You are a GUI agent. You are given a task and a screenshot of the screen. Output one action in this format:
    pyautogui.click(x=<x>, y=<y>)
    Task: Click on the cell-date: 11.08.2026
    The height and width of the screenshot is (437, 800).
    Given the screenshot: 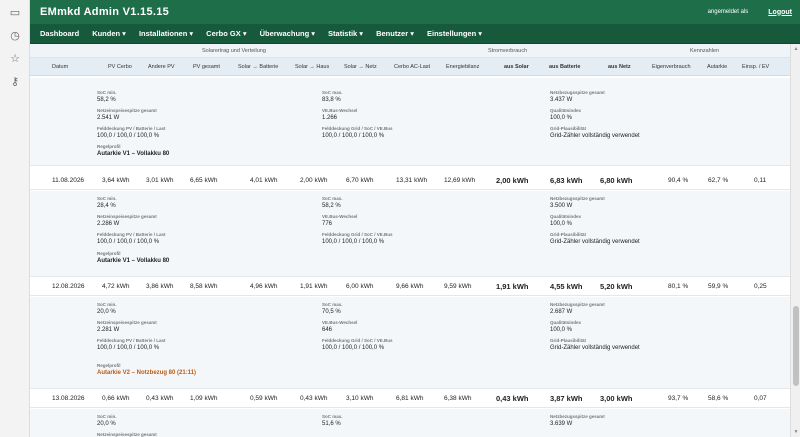 What is the action you would take?
    pyautogui.click(x=68, y=180)
    